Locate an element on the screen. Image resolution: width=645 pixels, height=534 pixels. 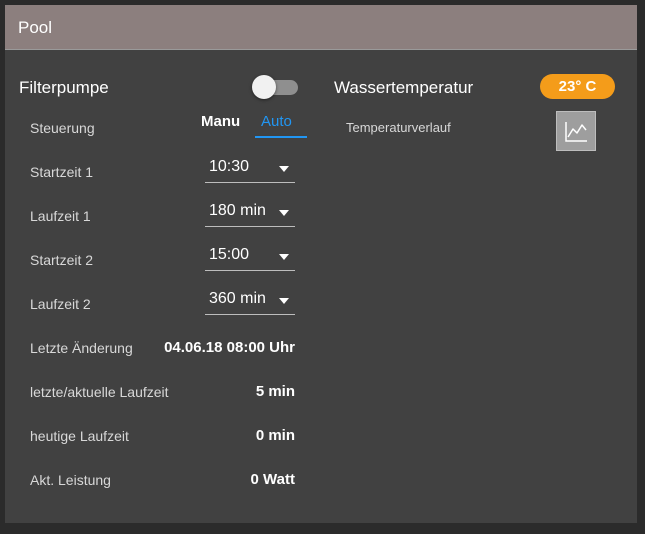
startzeit2-value: 15:00 is located at coordinates (229, 254).